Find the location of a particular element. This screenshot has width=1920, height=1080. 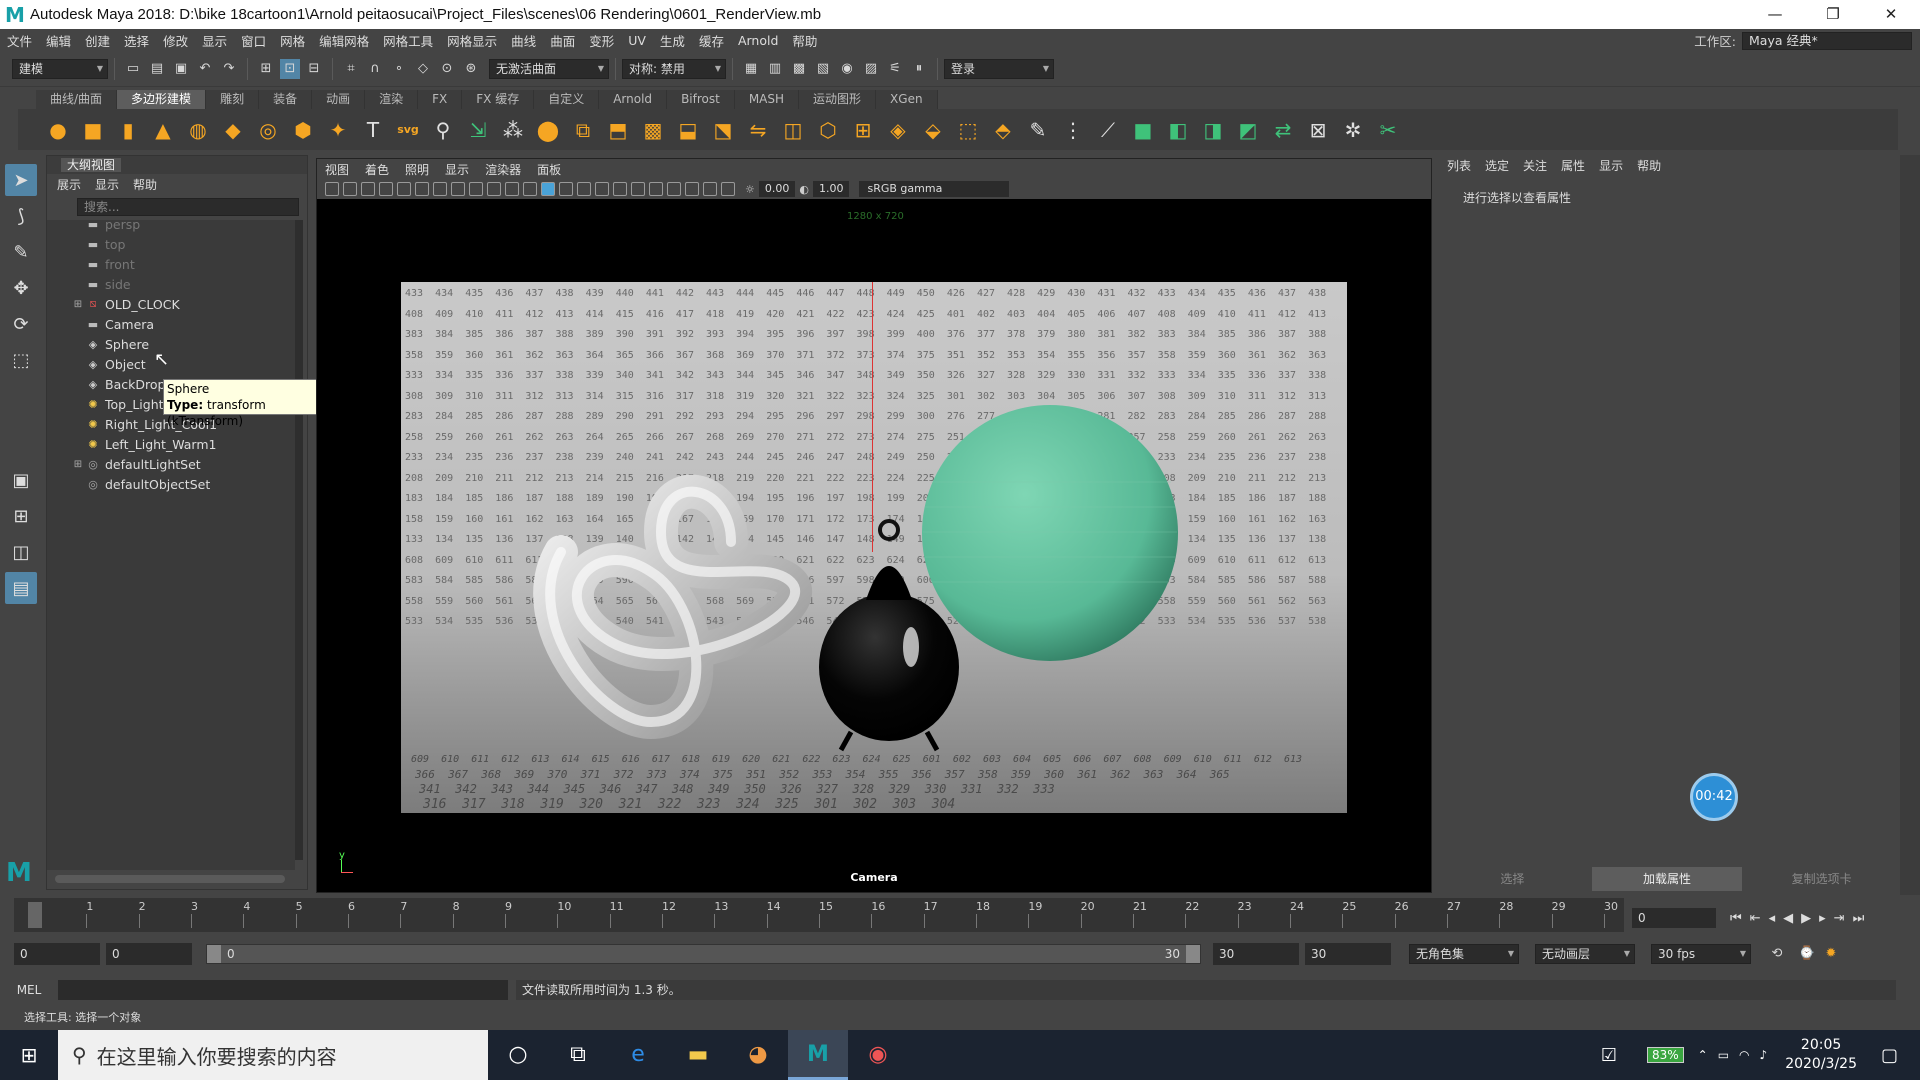

attribute-editor-button: 复制选项卡 is located at coordinates (1822, 879).